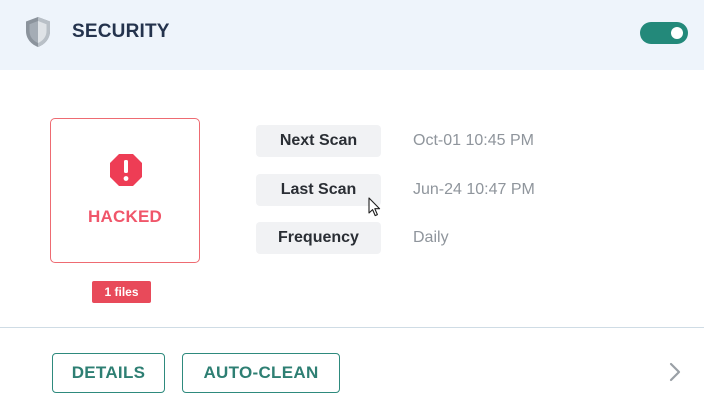  What do you see at coordinates (431, 237) in the screenshot?
I see `frequency-value: Daily` at bounding box center [431, 237].